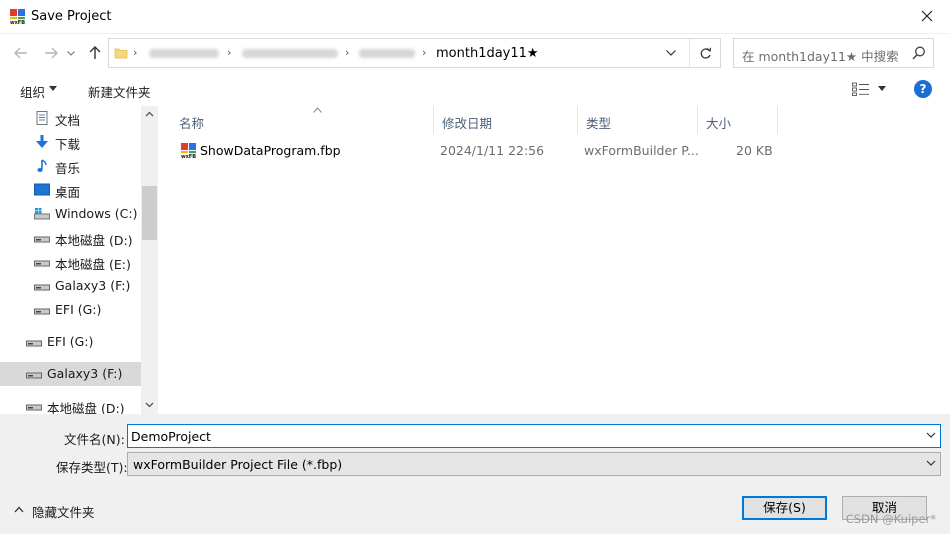 Image resolution: width=950 pixels, height=534 pixels. What do you see at coordinates (42, 141) in the screenshot?
I see `download-icon` at bounding box center [42, 141].